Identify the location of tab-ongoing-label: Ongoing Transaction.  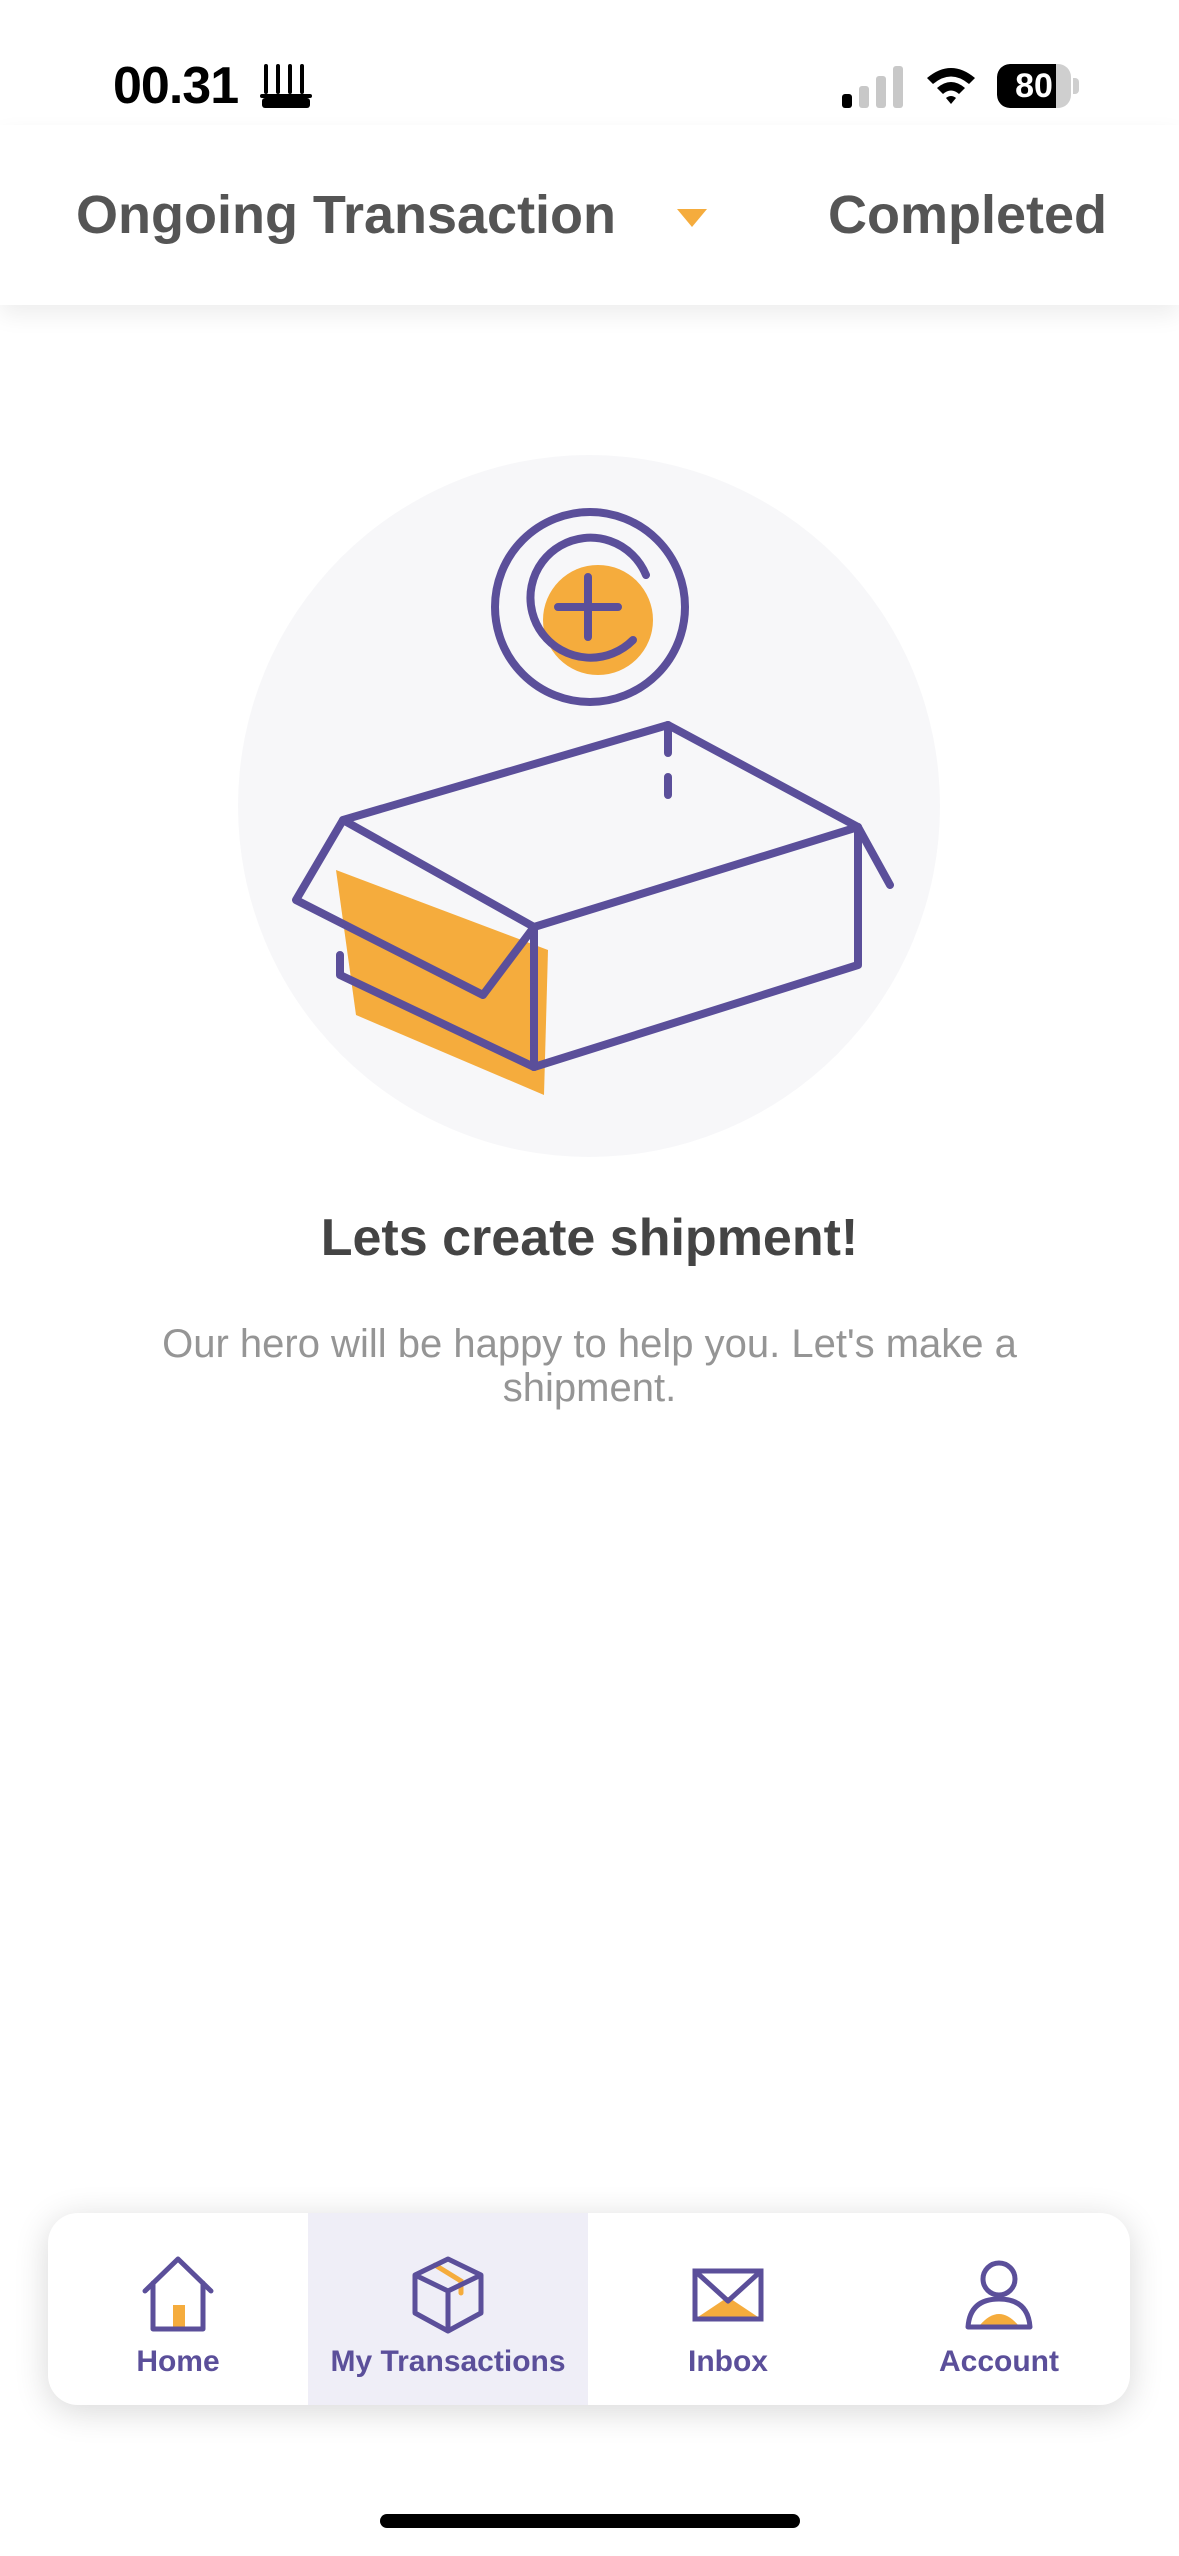
(346, 215).